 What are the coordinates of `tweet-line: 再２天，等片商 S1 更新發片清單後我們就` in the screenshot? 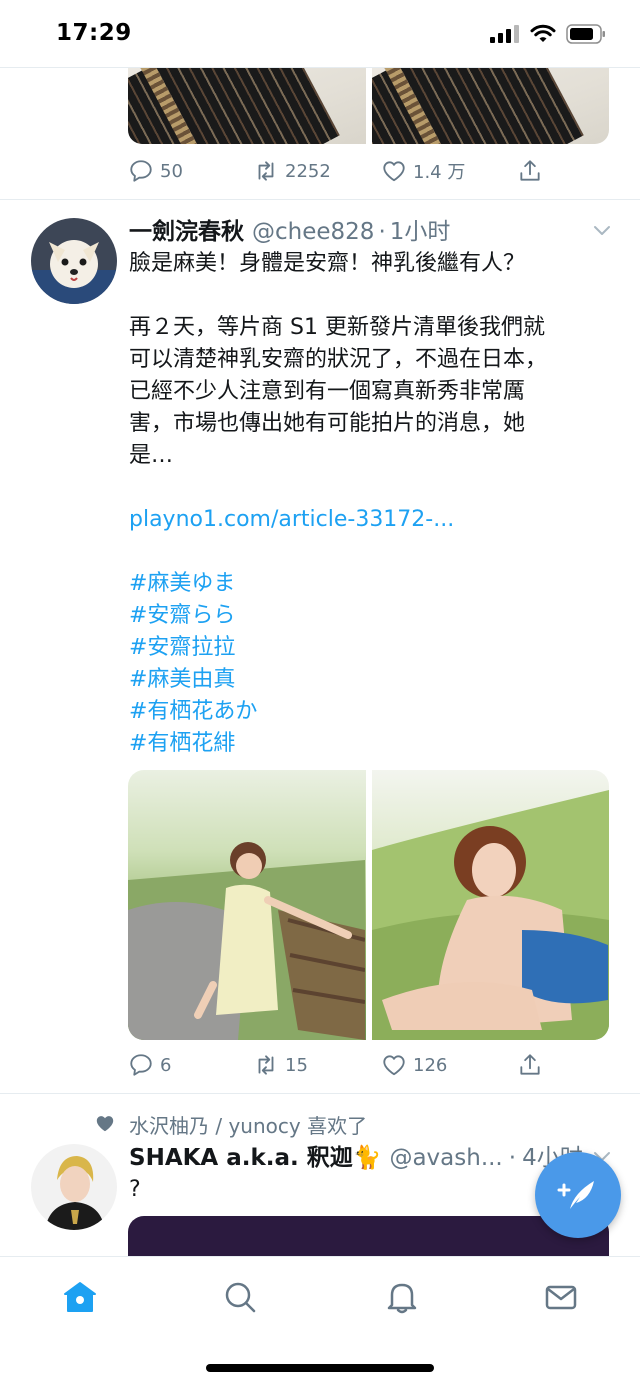 It's located at (337, 327).